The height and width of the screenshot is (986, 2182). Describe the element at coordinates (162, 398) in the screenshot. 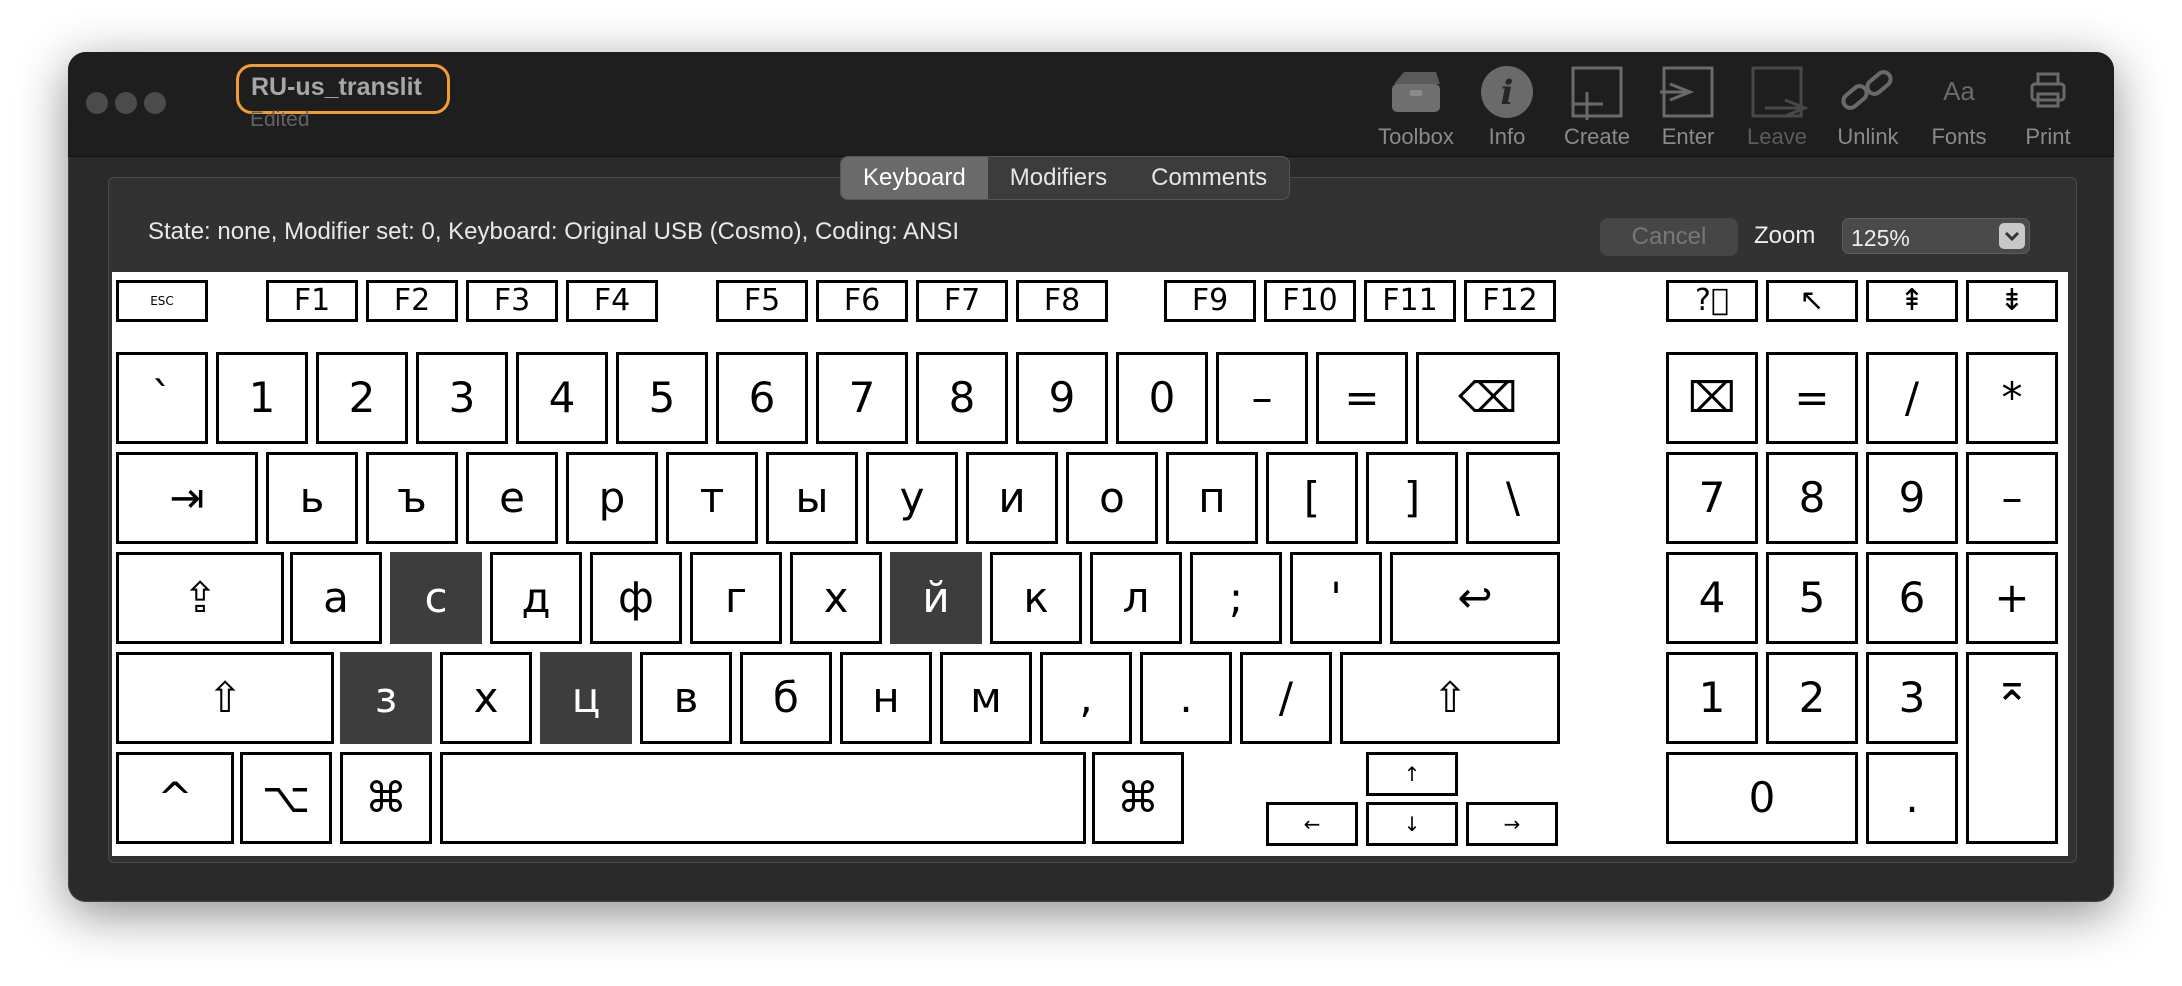

I see `key-number-row-0: `` at that location.